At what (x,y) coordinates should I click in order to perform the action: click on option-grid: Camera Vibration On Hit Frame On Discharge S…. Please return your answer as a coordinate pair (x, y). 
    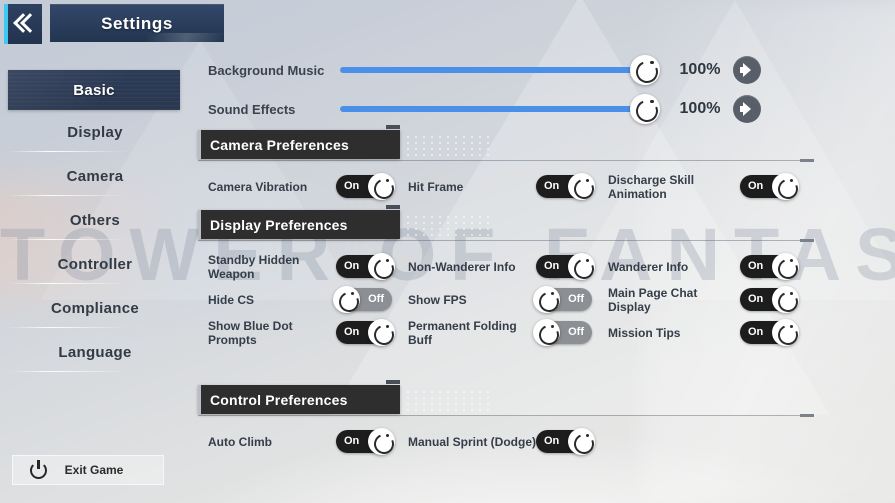
    Looking at the image, I should click on (542, 182).